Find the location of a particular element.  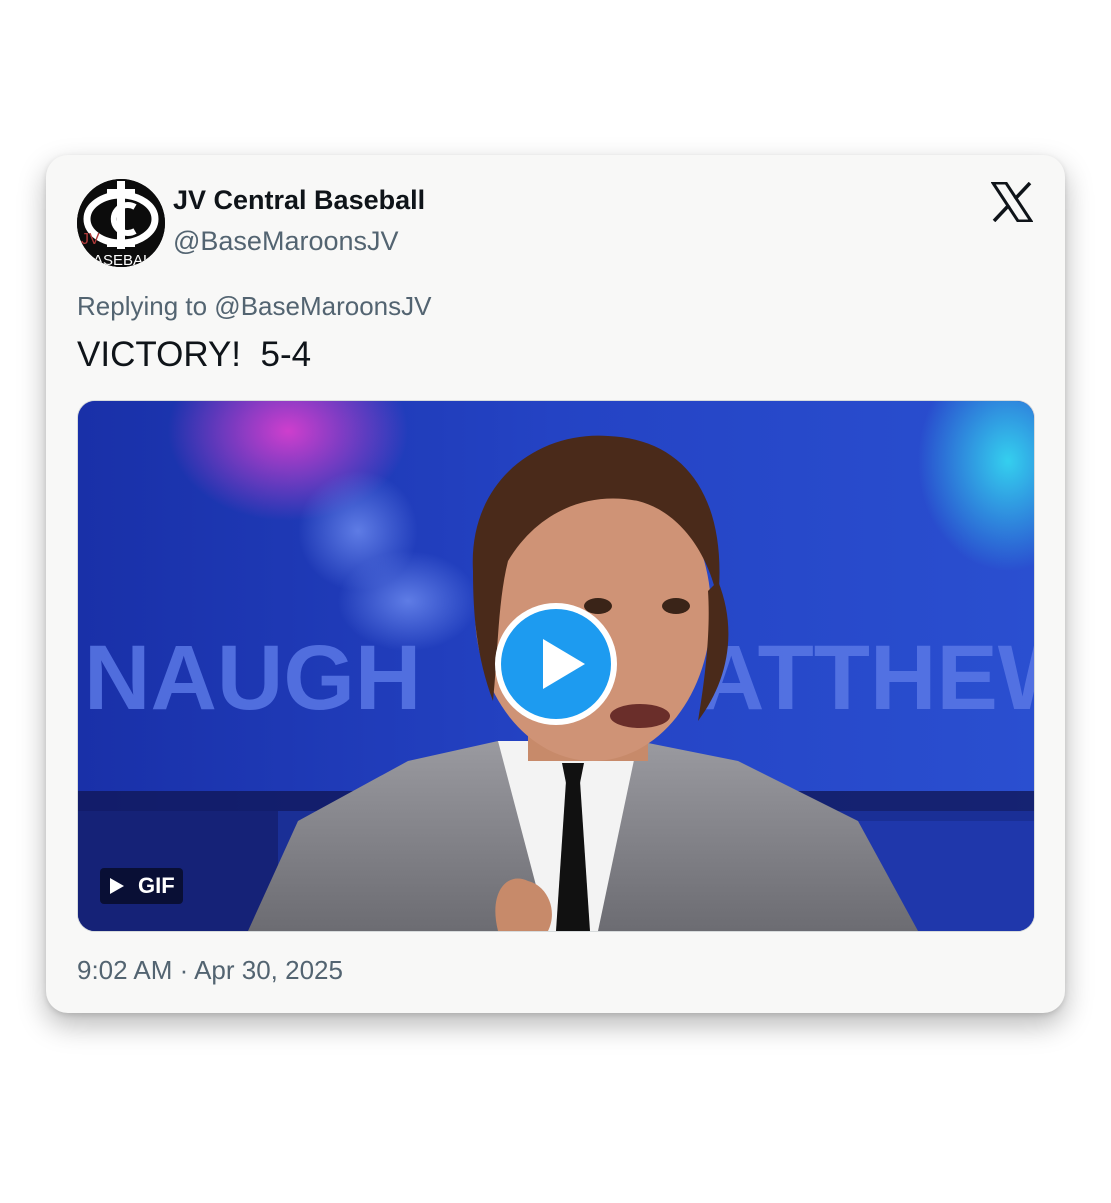

user-handle: @BaseMaroonsJV is located at coordinates (286, 241).